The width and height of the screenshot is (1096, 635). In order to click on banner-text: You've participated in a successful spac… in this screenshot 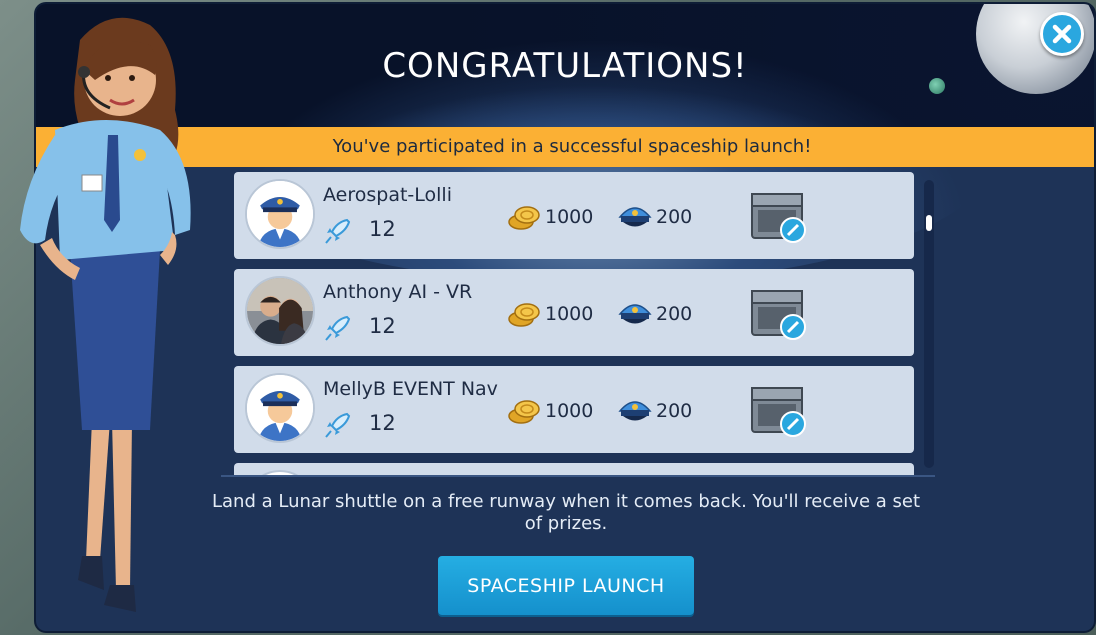, I will do `click(572, 146)`.